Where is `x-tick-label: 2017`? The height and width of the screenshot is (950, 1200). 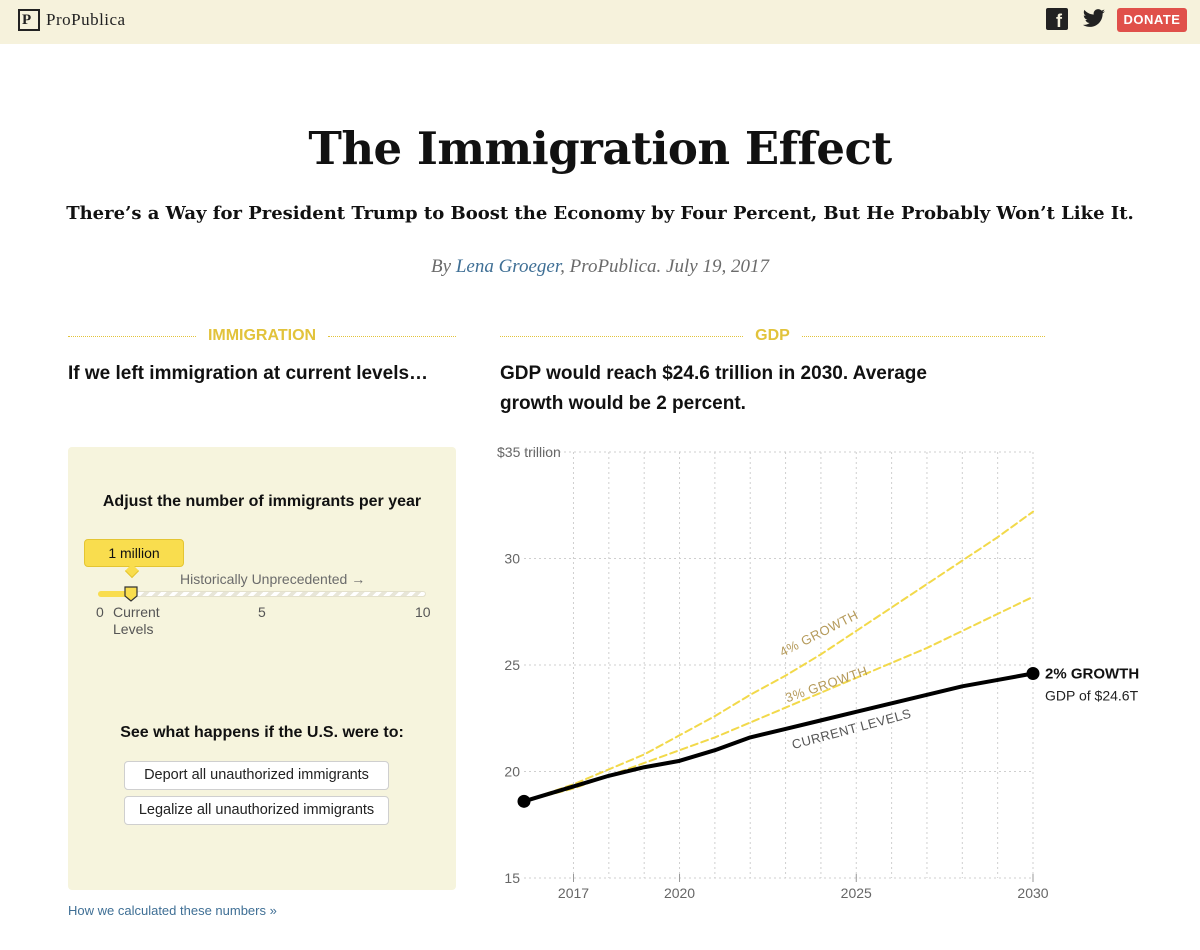 x-tick-label: 2017 is located at coordinates (573, 893).